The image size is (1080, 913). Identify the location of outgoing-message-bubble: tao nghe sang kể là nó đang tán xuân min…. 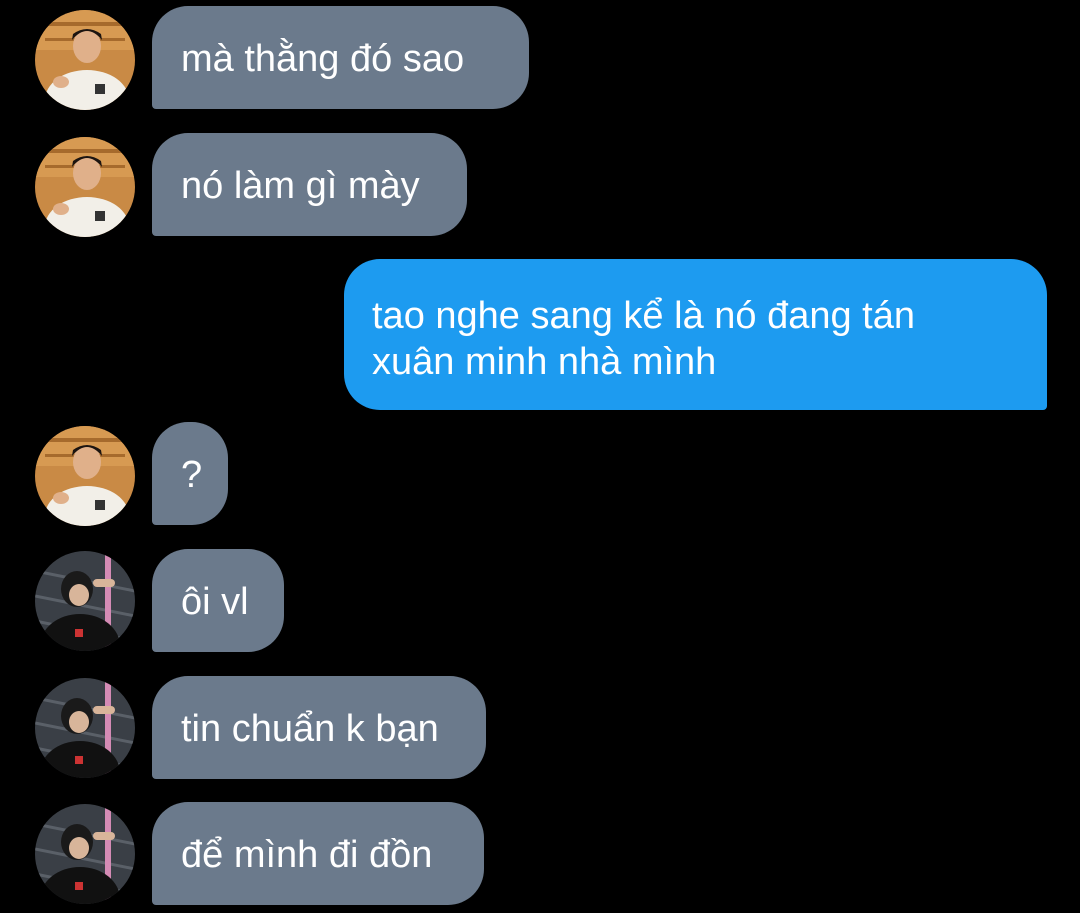
(695, 334).